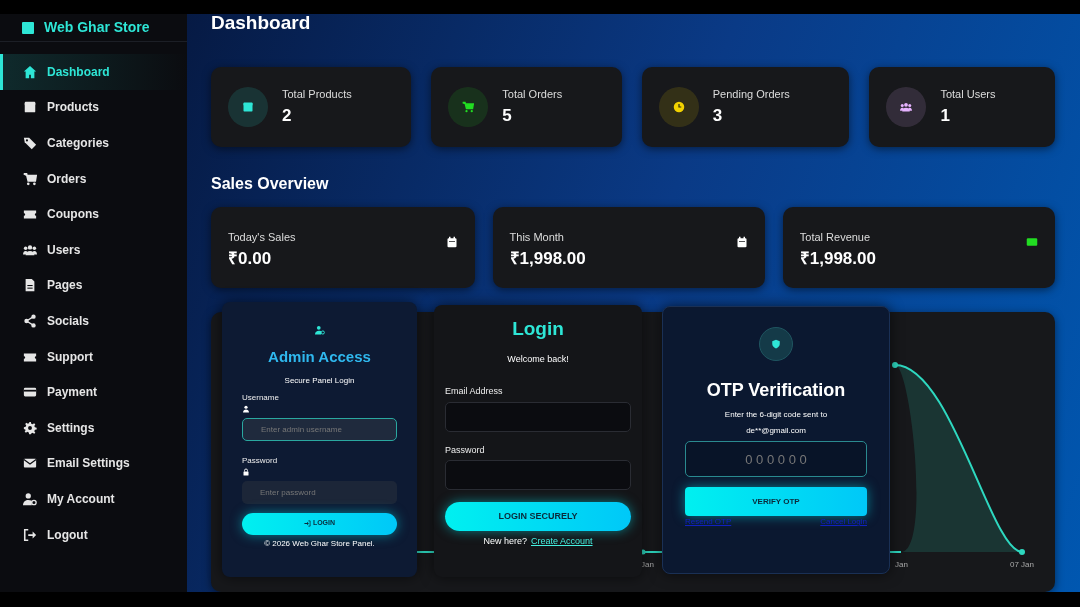 This screenshot has width=1080, height=607. What do you see at coordinates (507, 115) in the screenshot?
I see `stat-value: 5` at bounding box center [507, 115].